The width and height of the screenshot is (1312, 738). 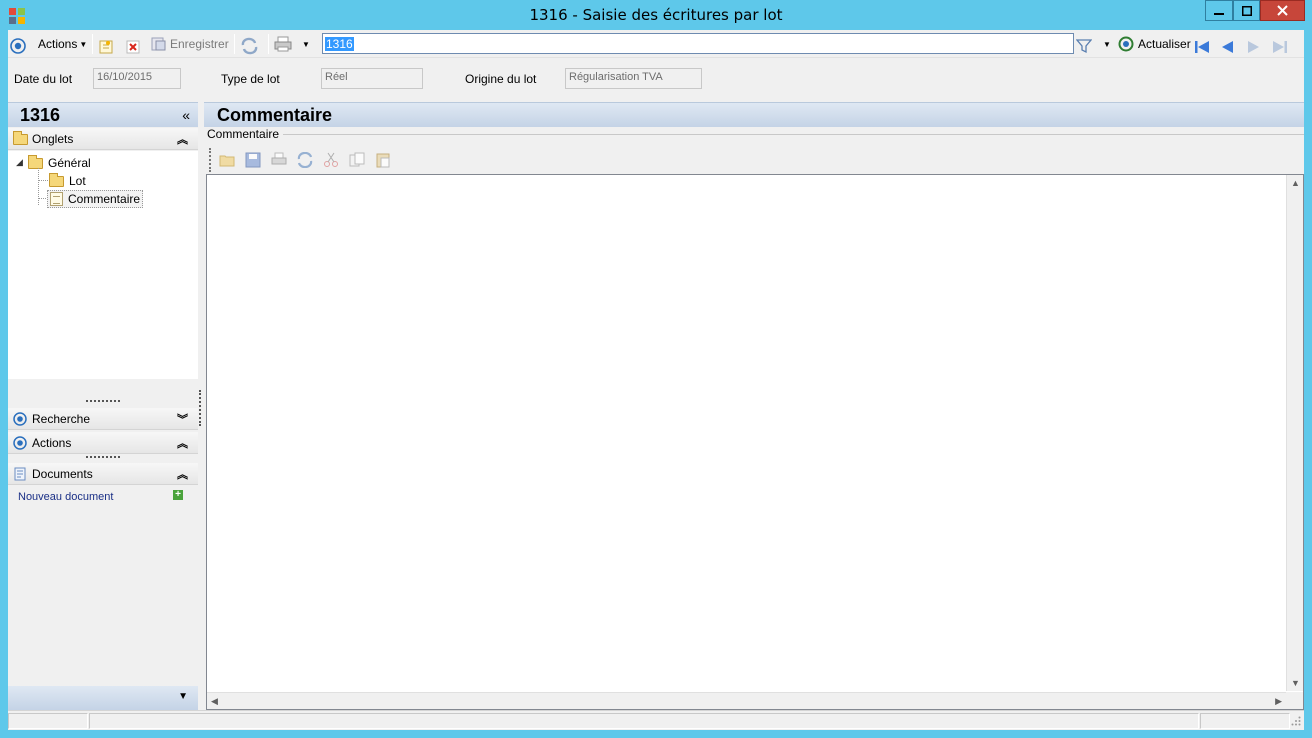 I want to click on section-recherche: Recherche ︾, so click(x=103, y=419).